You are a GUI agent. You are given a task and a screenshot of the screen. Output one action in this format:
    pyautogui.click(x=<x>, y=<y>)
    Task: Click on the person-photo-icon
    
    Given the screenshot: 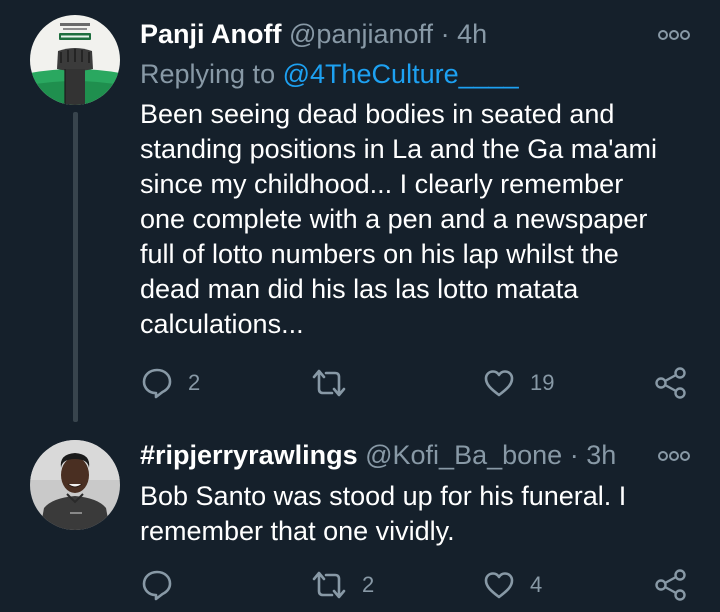 What is the action you would take?
    pyautogui.click(x=75, y=485)
    